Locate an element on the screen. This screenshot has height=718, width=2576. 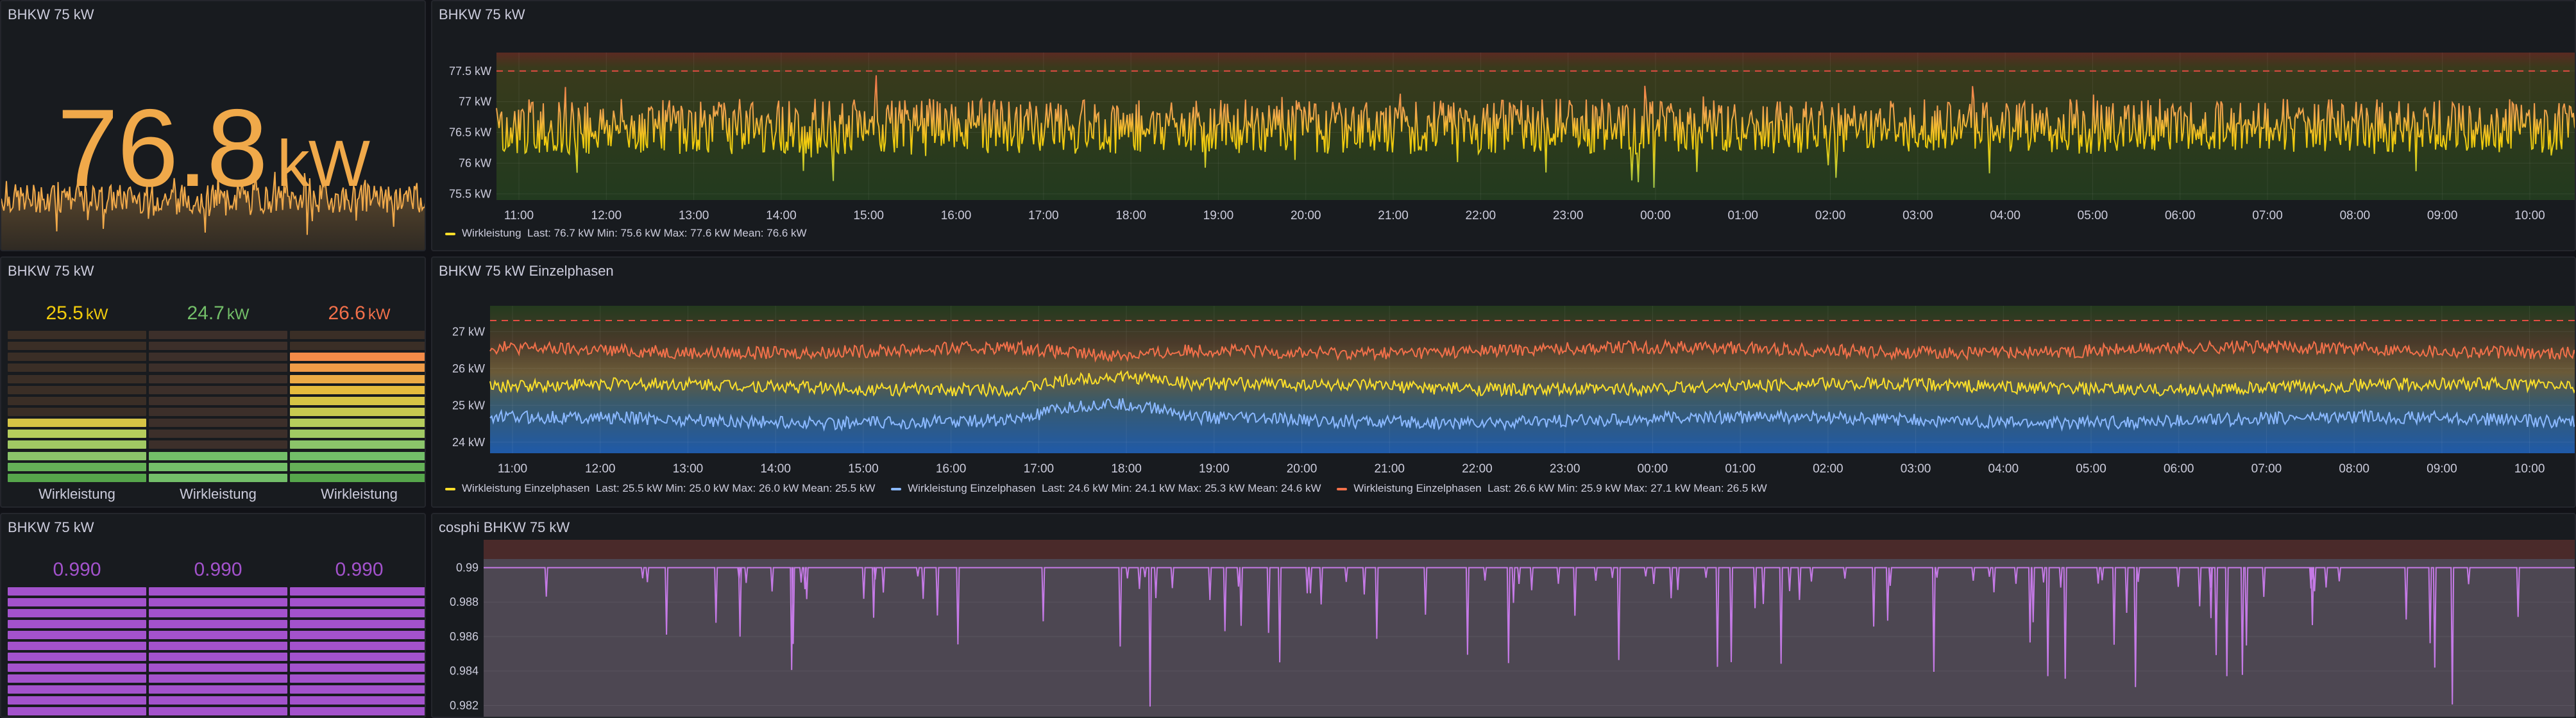
x-tick-label: 10:00 is located at coordinates (2529, 216).